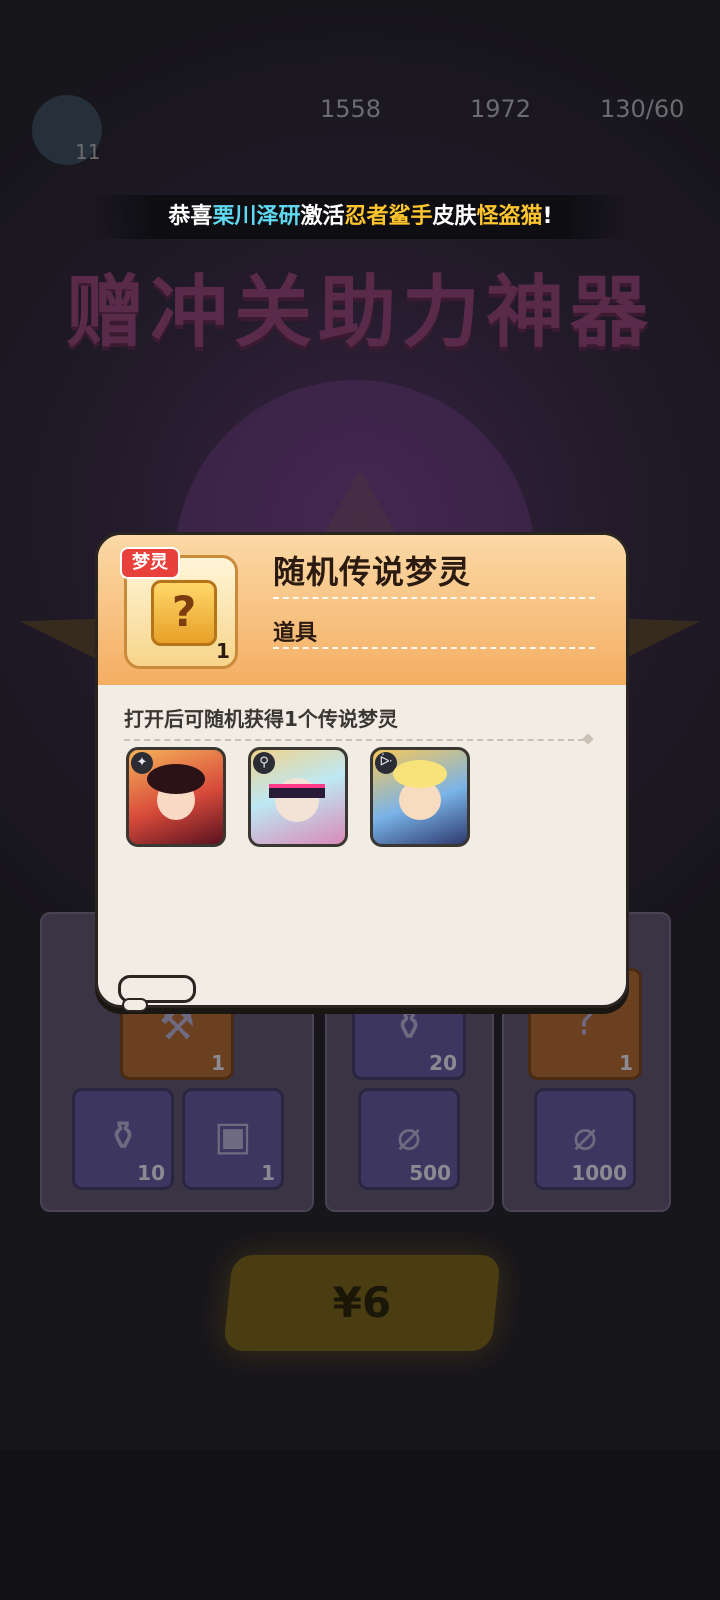 The width and height of the screenshot is (720, 1600). I want to click on reward-slot: ⌀ 500, so click(409, 1139).